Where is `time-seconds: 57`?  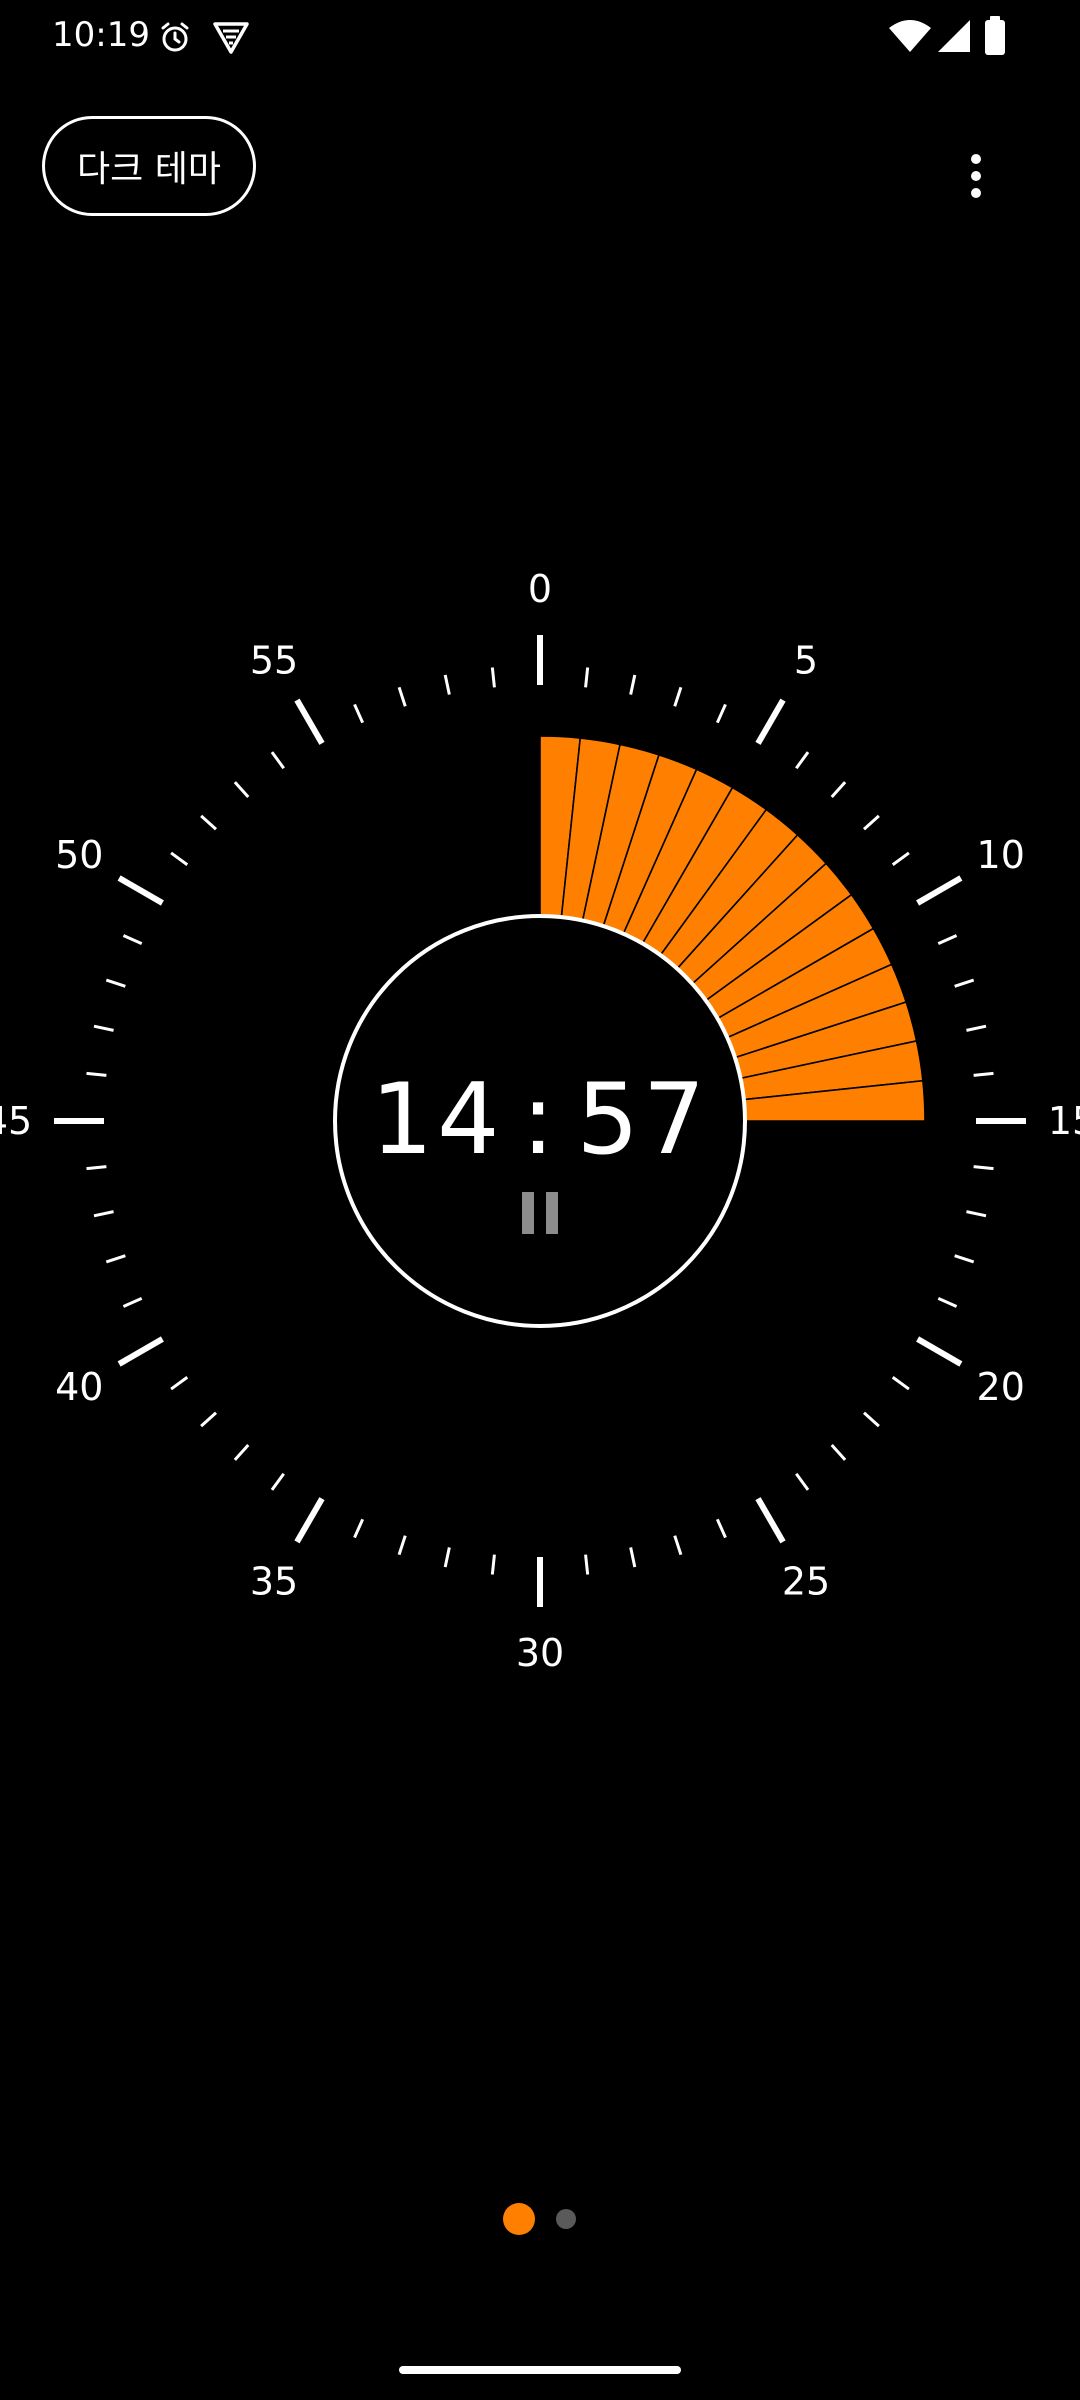
time-seconds: 57 is located at coordinates (643, 1120).